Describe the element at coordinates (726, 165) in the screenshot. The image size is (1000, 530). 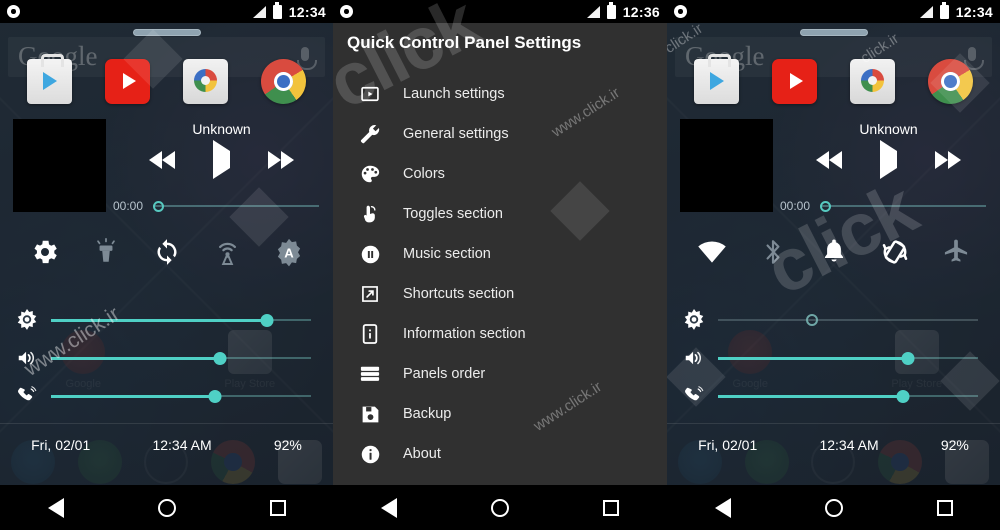
I see `album-art` at that location.